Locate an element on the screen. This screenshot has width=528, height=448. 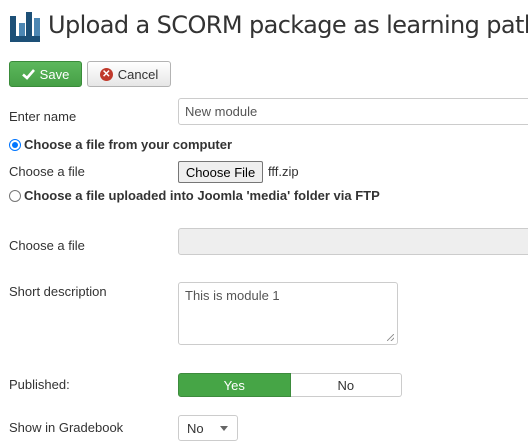
short-description-textarea: This is module 1 is located at coordinates (288, 313).